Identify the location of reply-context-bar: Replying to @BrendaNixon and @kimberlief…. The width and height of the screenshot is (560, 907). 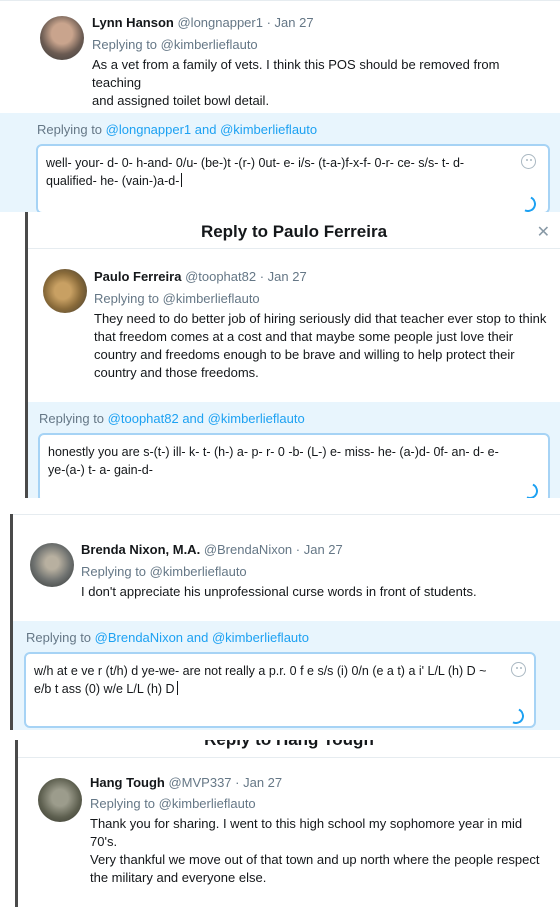
(286, 675).